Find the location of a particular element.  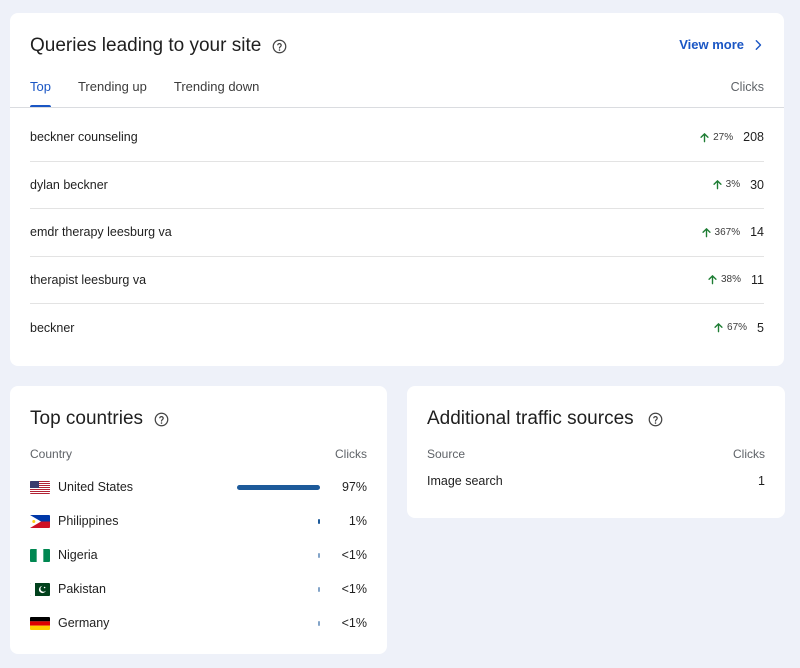

sources-table-header: Source Clicks is located at coordinates (596, 454).